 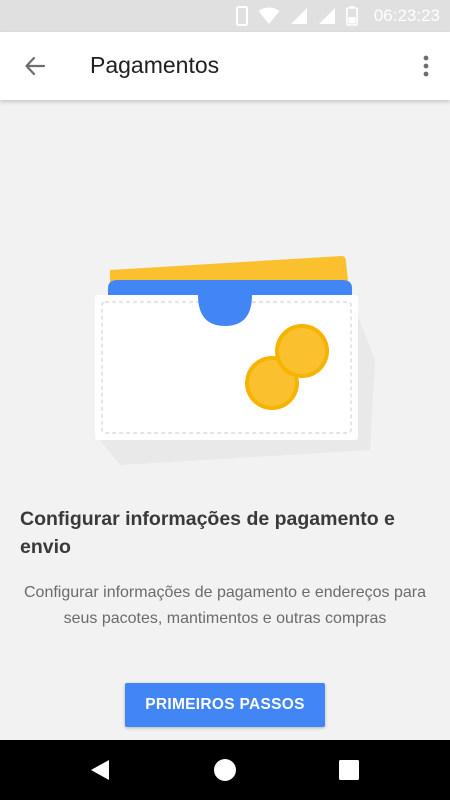 What do you see at coordinates (342, 16) in the screenshot?
I see `status-icons: 06:23:23` at bounding box center [342, 16].